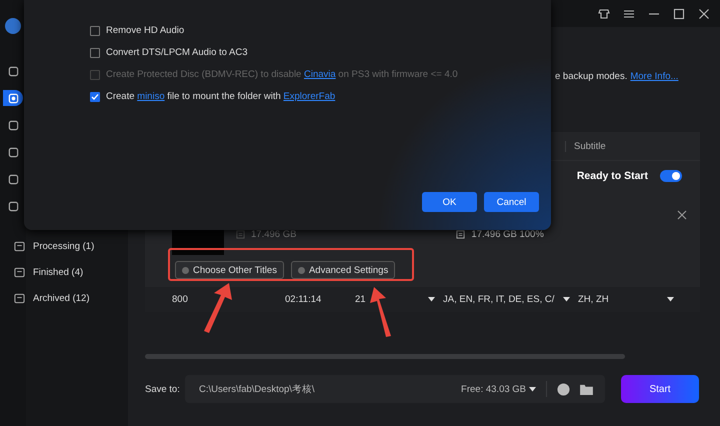 The width and height of the screenshot is (720, 426). Describe the element at coordinates (511, 202) in the screenshot. I see `dialog-button: Cancel` at that location.